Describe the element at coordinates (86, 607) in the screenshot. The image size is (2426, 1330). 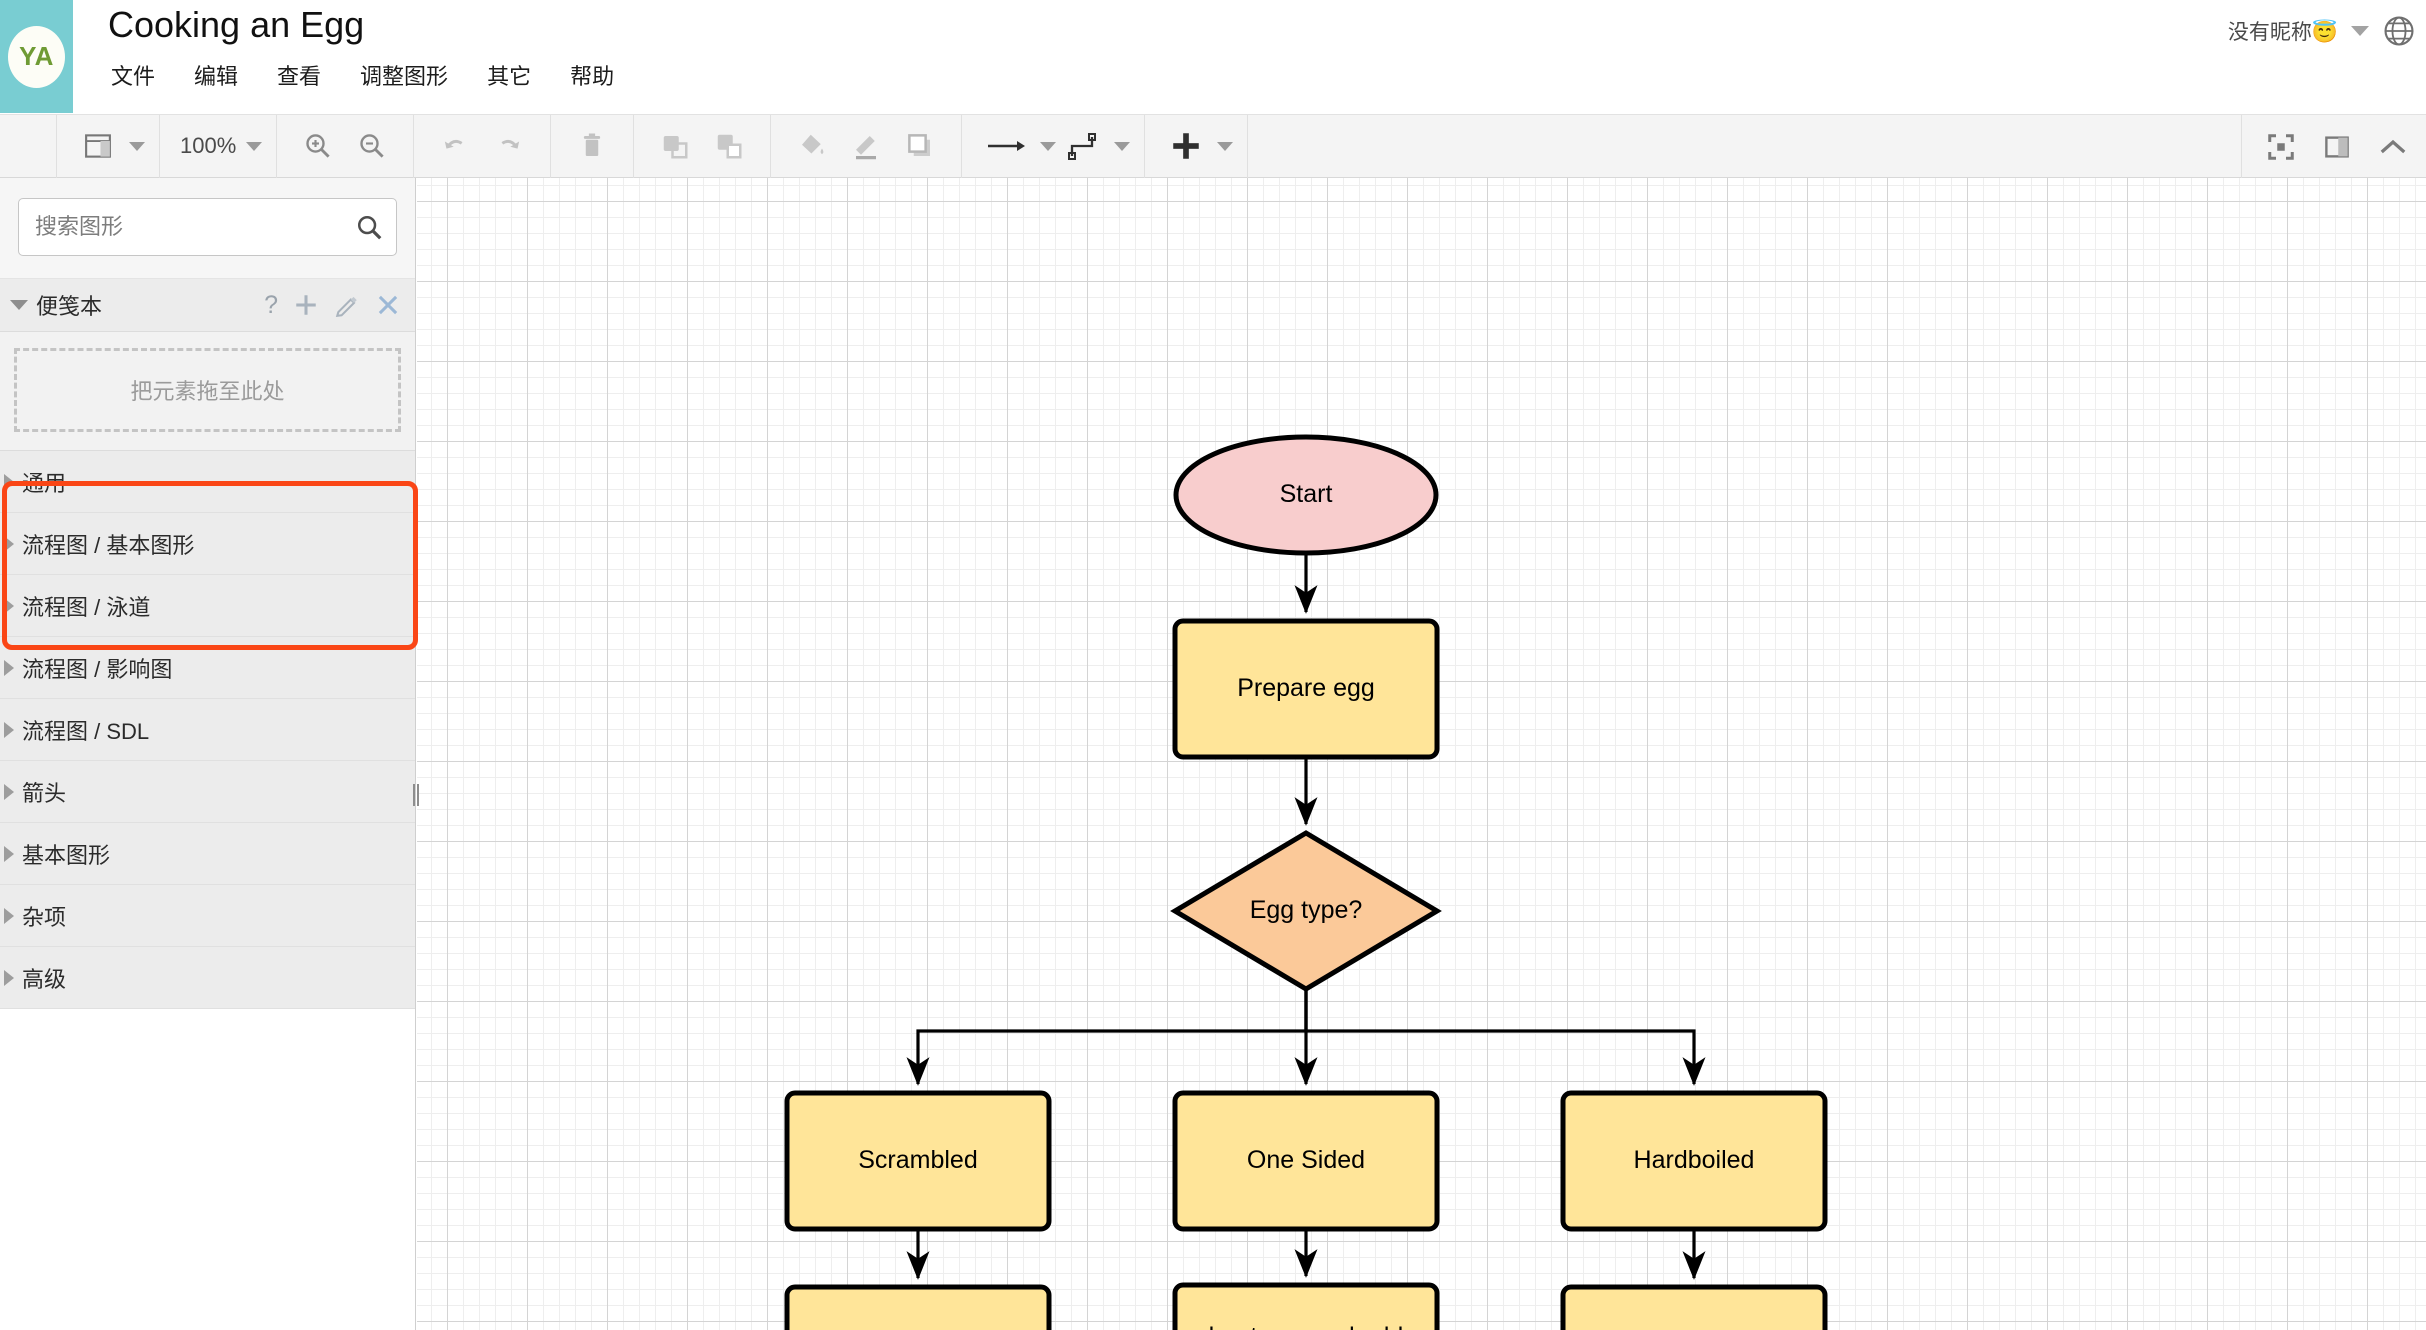
I see `sidebar-item-label: 流程图 / 泳道` at that location.